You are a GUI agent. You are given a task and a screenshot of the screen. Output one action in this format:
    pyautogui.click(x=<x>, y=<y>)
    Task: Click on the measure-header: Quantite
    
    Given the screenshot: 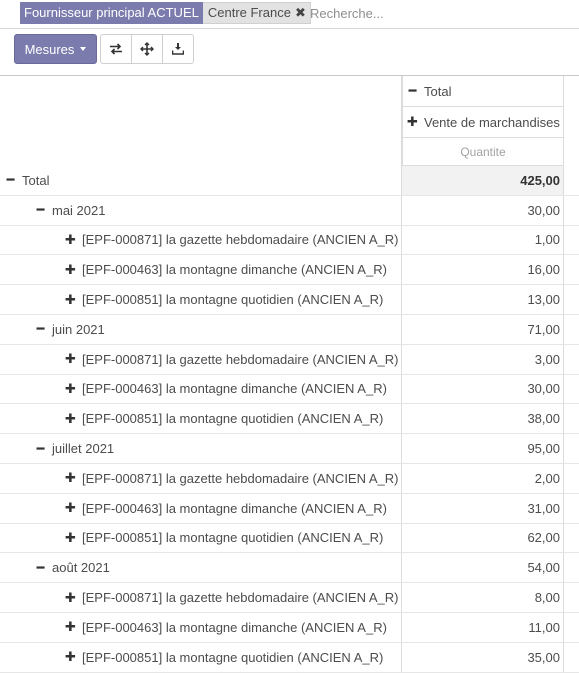 What is the action you would take?
    pyautogui.click(x=483, y=152)
    